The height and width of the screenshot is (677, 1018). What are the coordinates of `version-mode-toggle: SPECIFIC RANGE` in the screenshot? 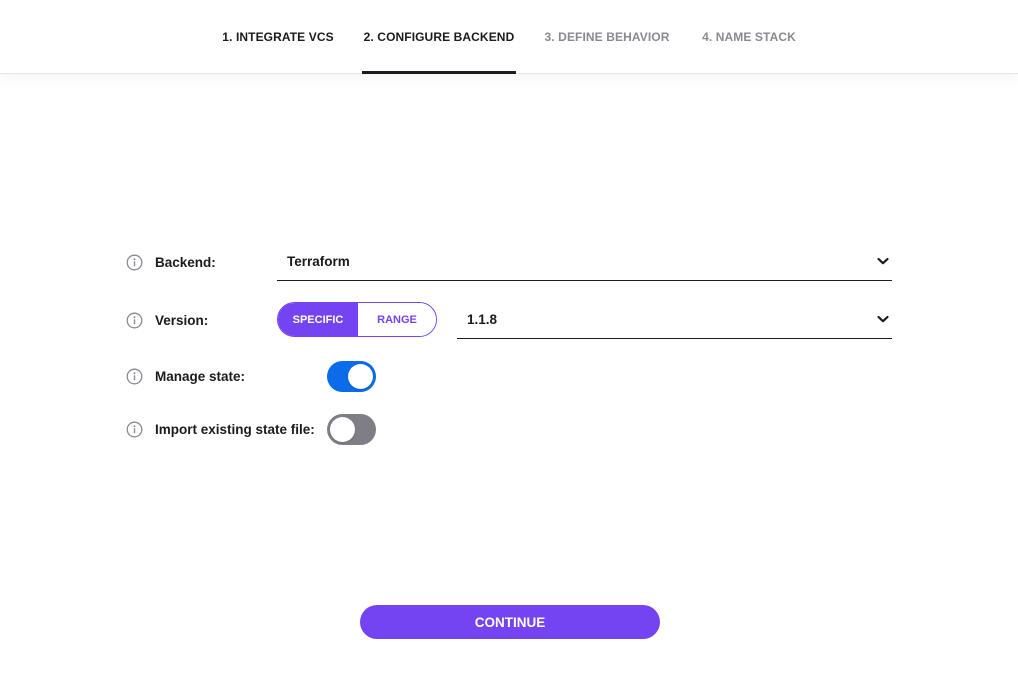 It's located at (357, 319).